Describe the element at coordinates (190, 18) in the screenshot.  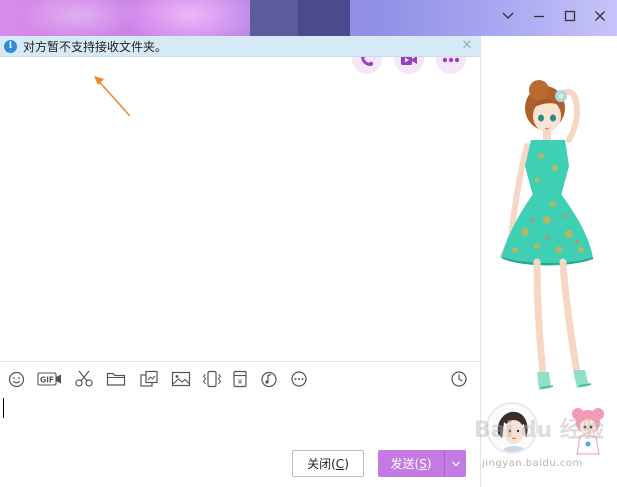
I see `title-bar-sparkle` at that location.